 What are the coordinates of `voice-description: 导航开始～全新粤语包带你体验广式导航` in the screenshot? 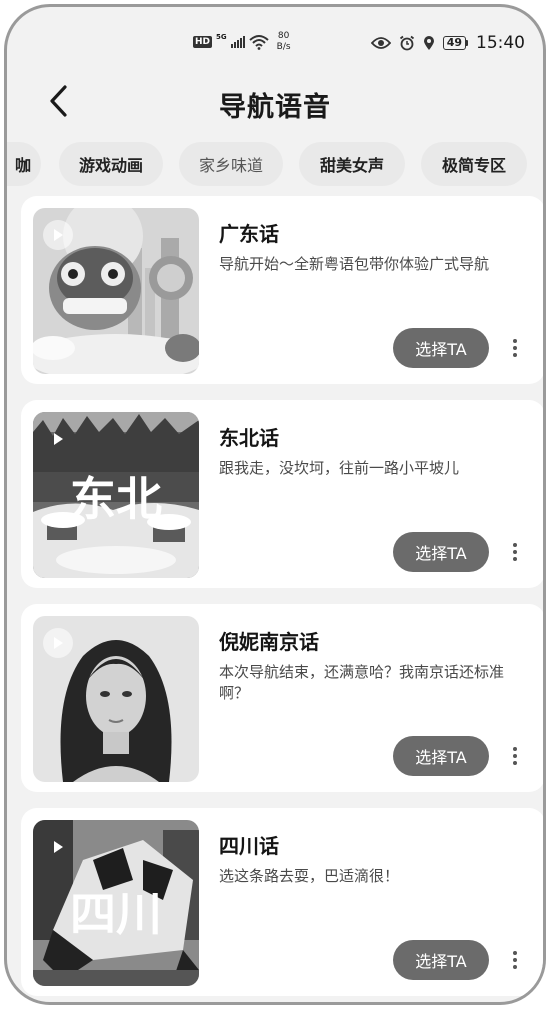 It's located at (354, 264).